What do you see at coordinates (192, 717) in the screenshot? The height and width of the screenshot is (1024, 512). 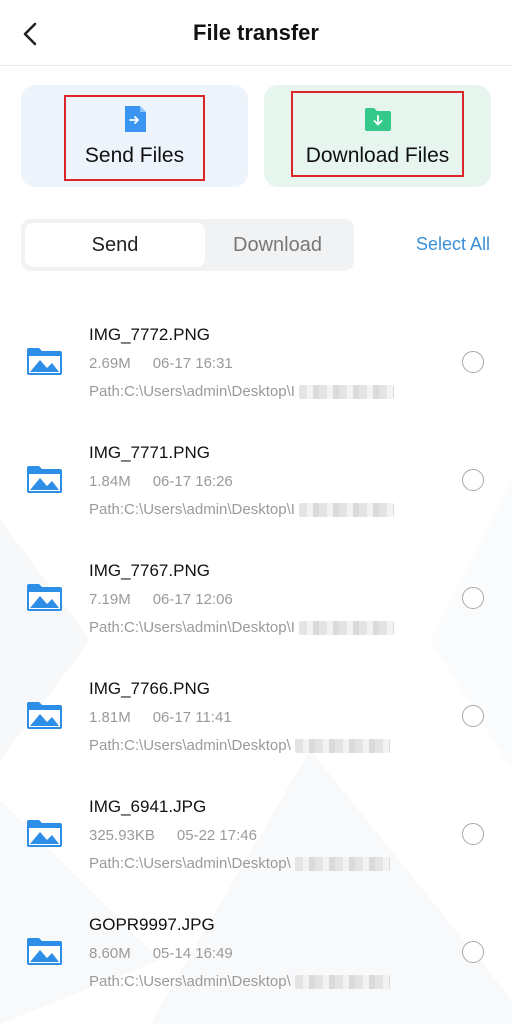 I see `file-date: 06-17 11:41` at bounding box center [192, 717].